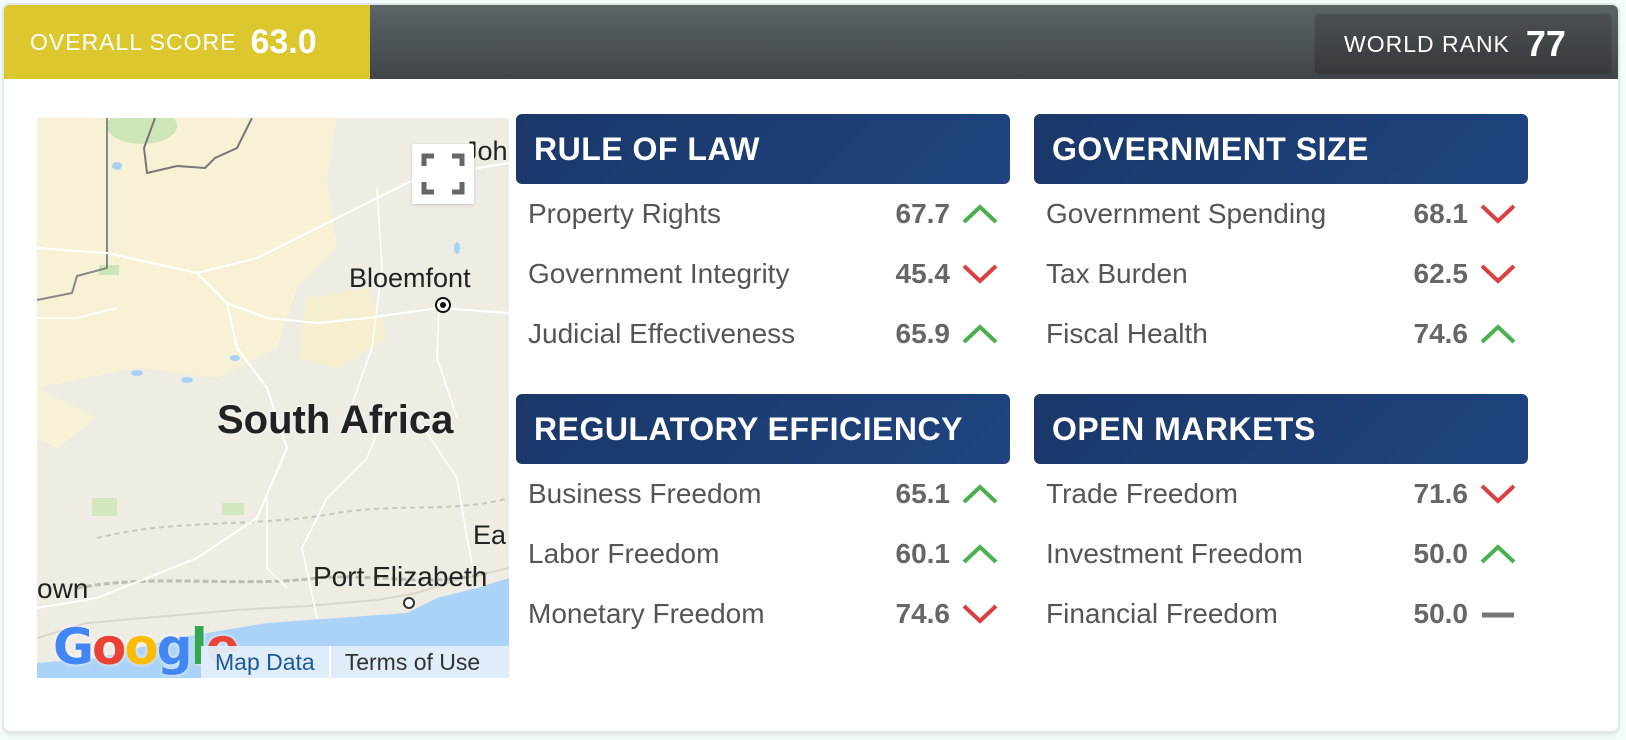  Describe the element at coordinates (923, 273) in the screenshot. I see `indicator-value: 45.4` at that location.